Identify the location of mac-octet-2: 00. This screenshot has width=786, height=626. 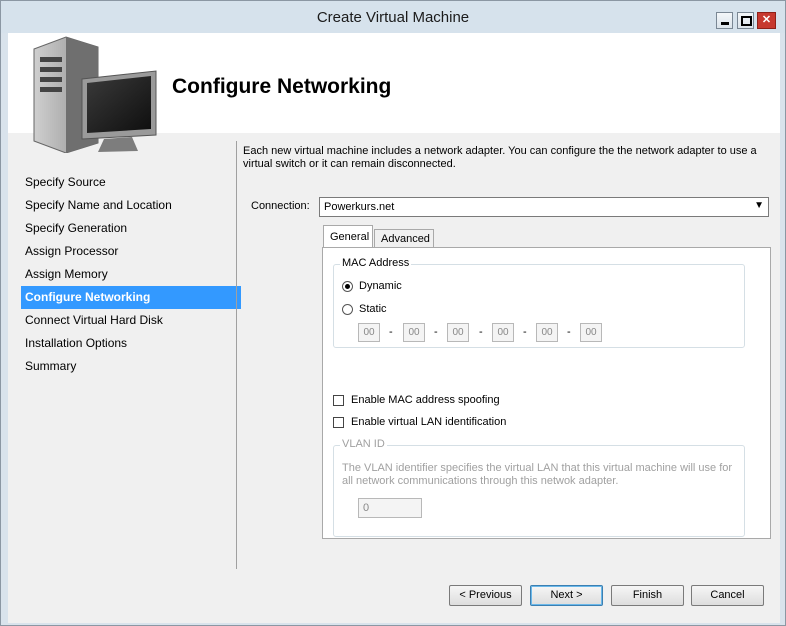
(414, 332).